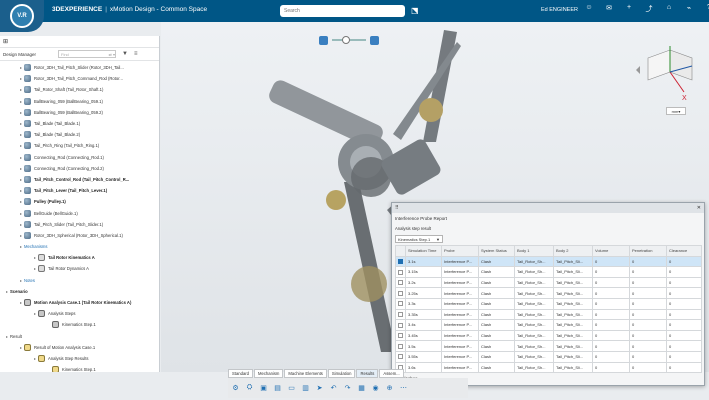 This screenshot has height=400, width=709. What do you see at coordinates (629, 9) in the screenshot?
I see `add-icon: +` at bounding box center [629, 9].